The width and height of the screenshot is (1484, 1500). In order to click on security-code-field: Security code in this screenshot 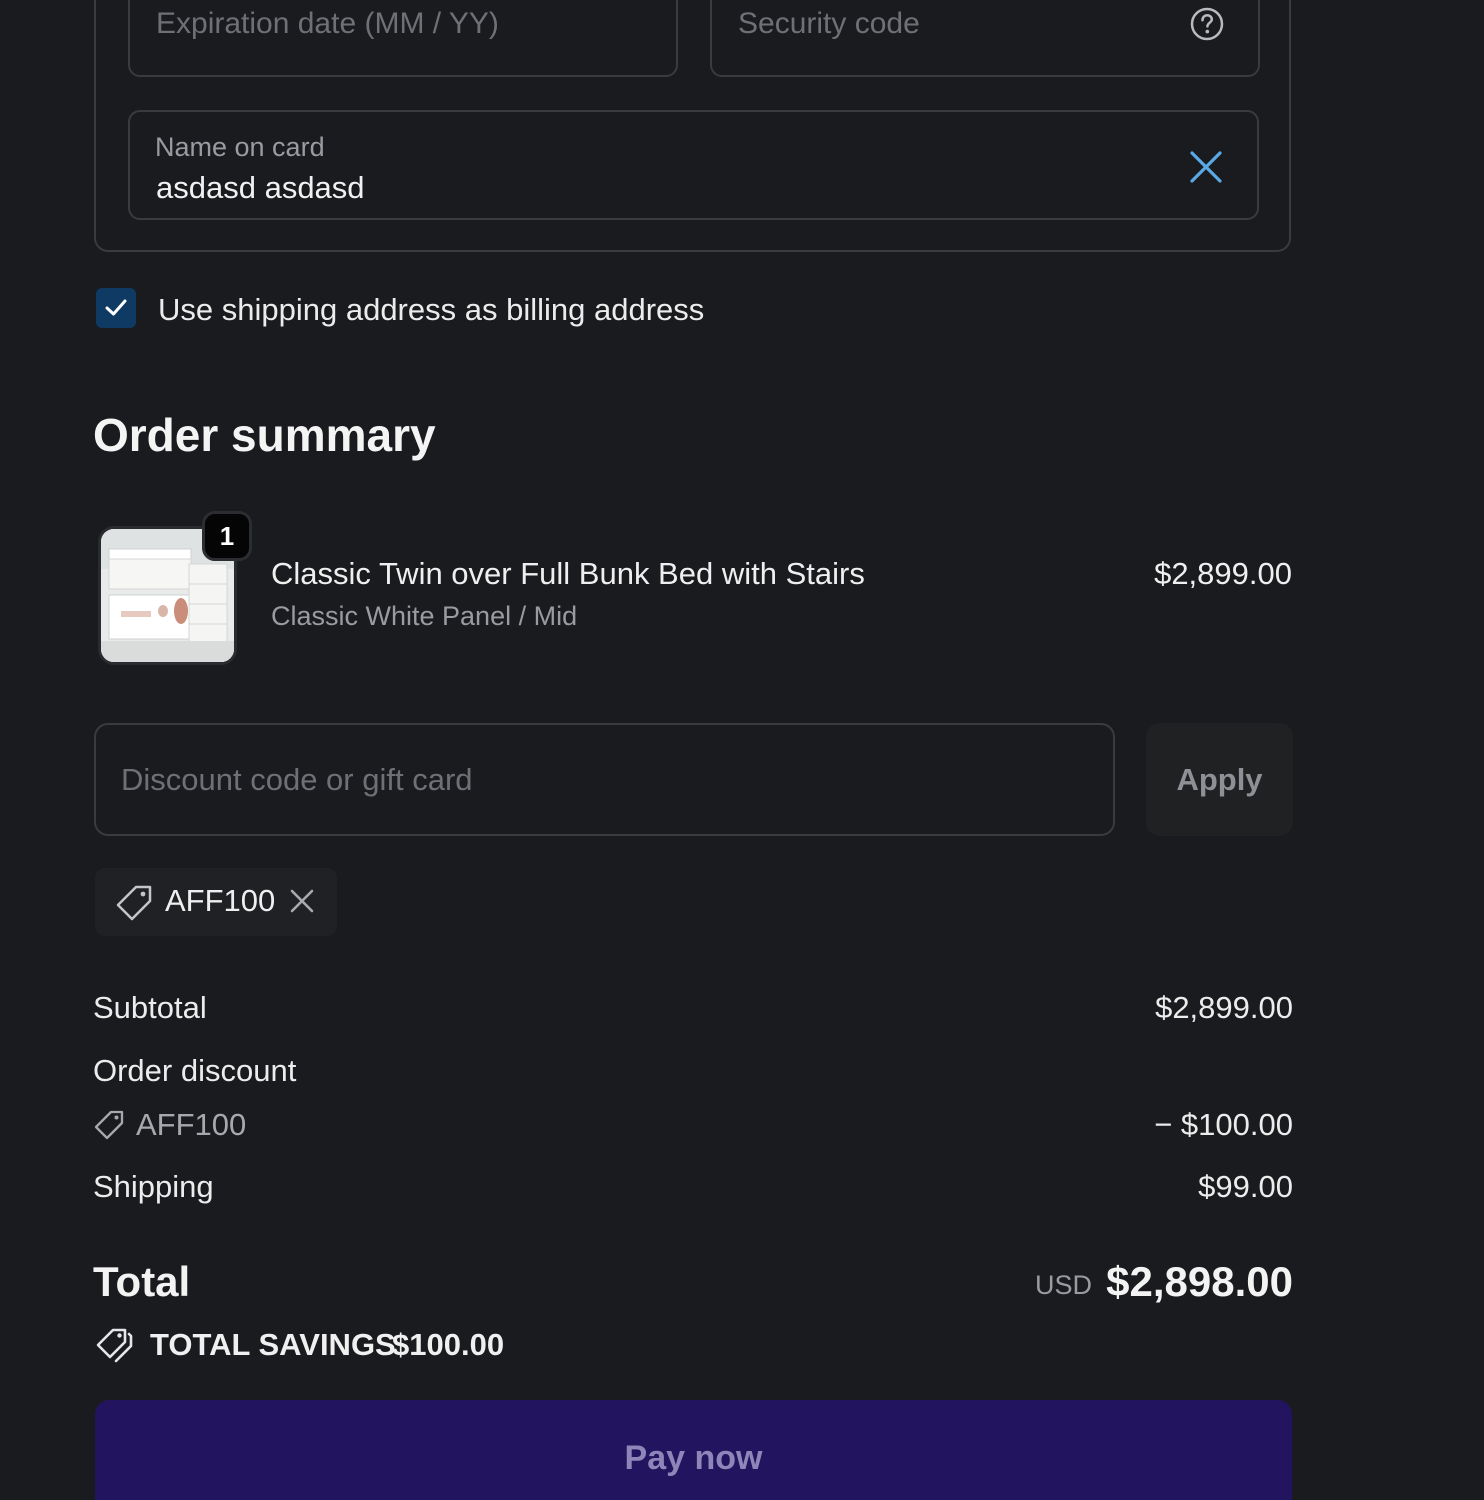, I will do `click(985, 38)`.